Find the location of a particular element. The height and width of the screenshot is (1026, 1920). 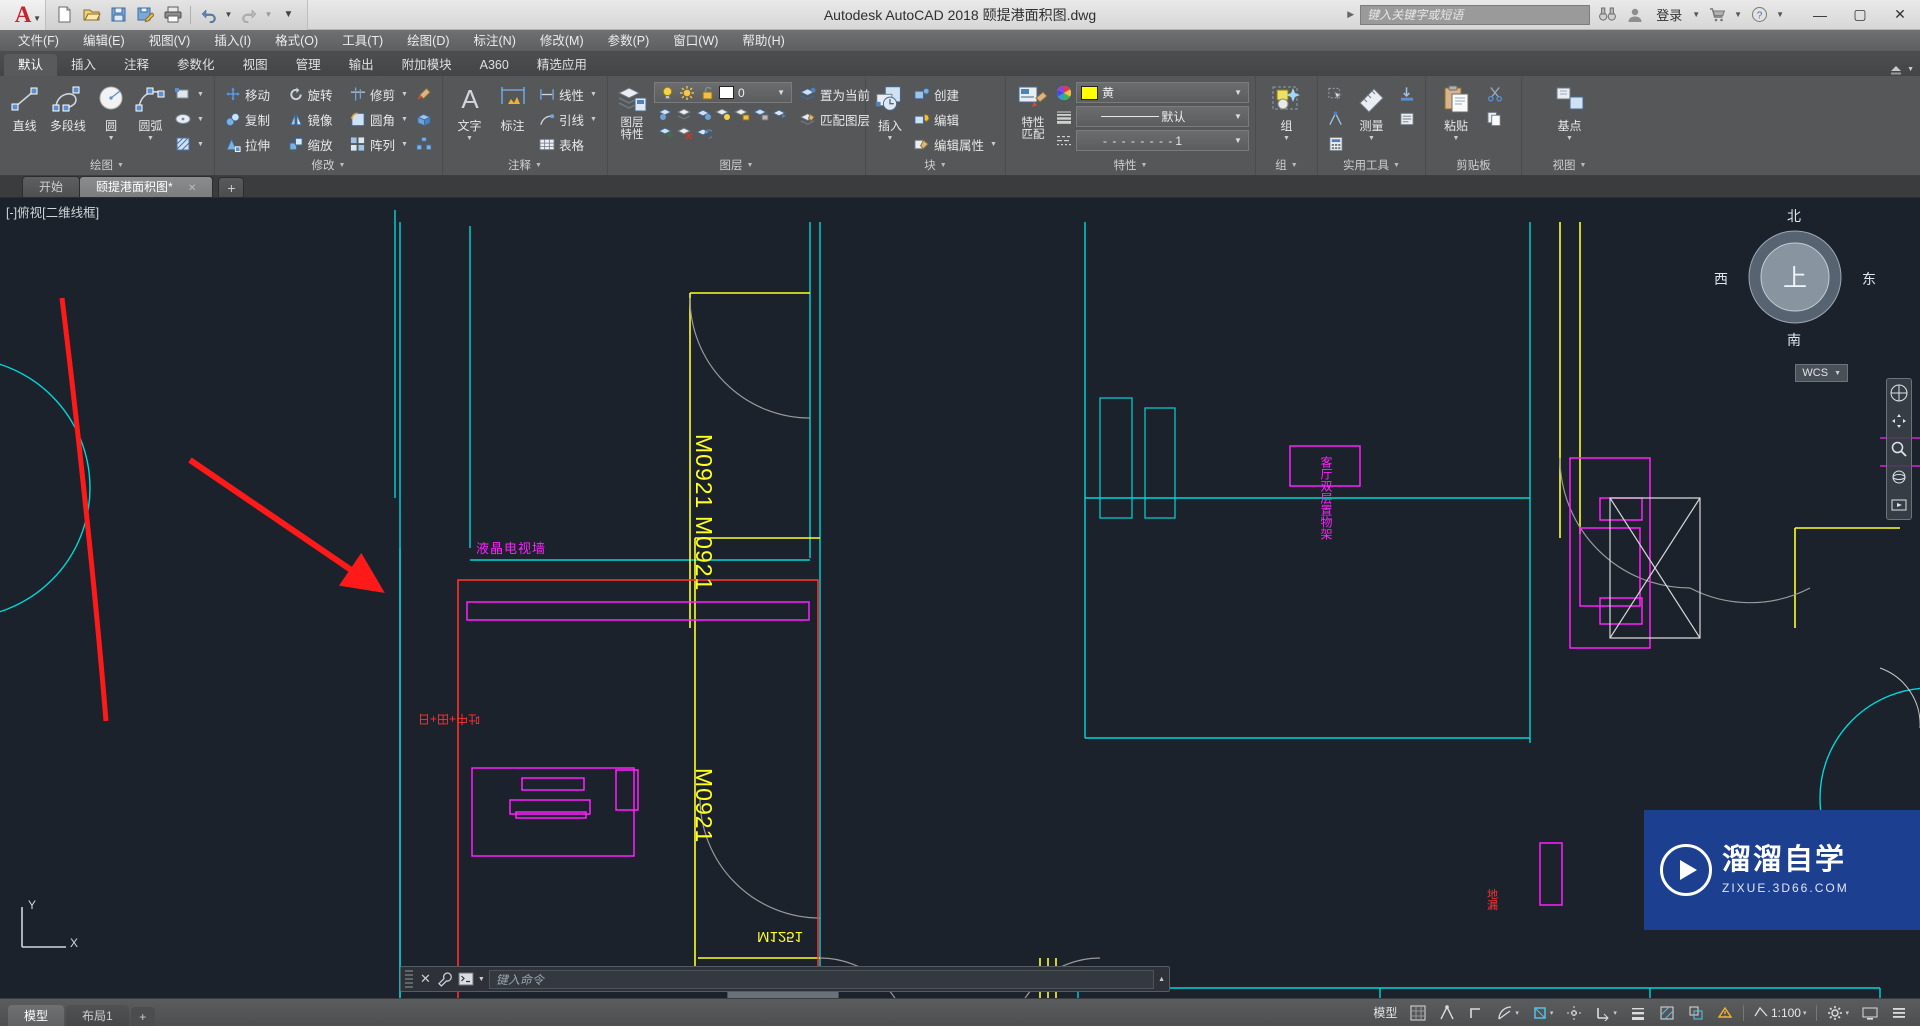

paste-button: 粘贴 ▼ is located at coordinates (1456, 112).